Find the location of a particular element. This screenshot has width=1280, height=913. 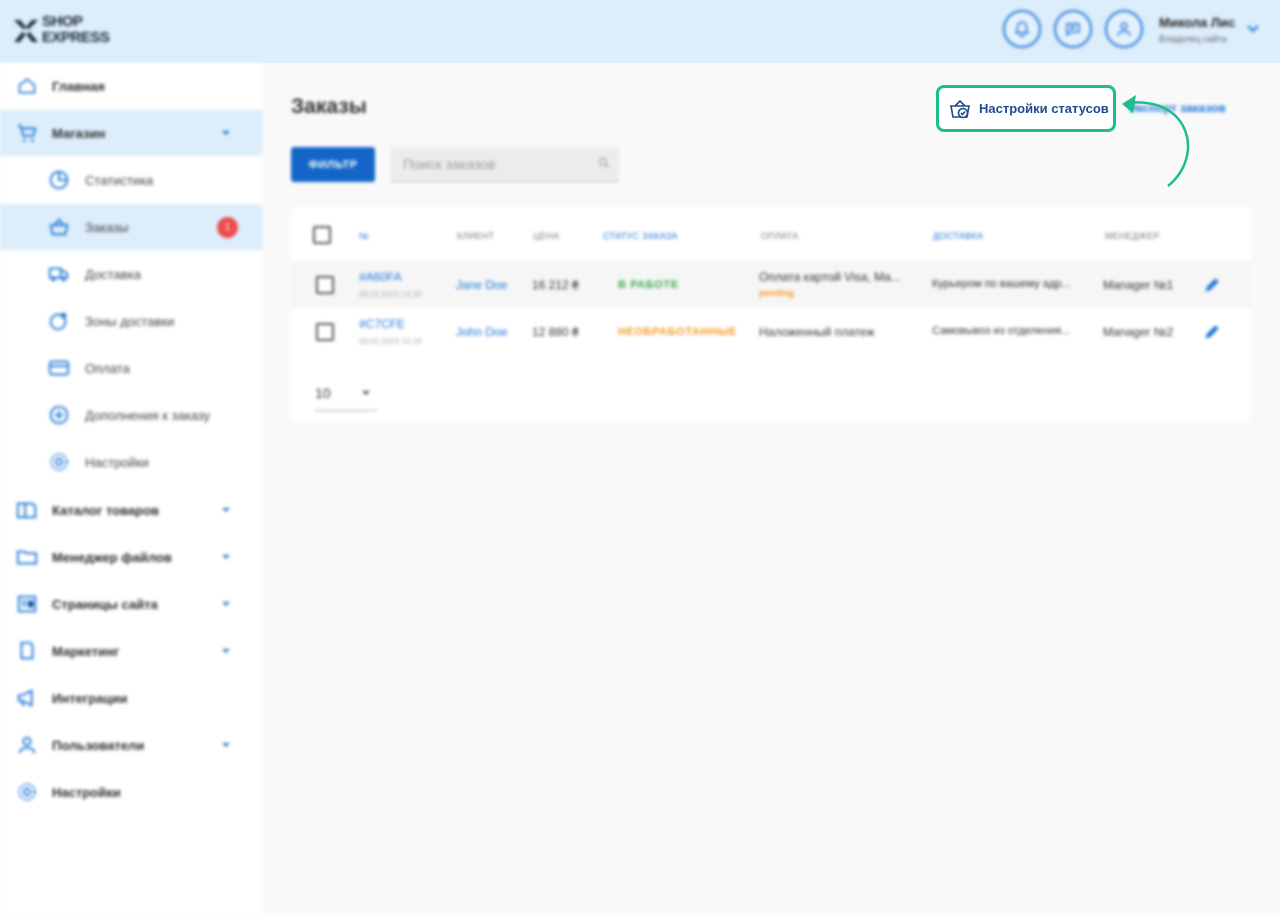

column-header-delivery: Доставка is located at coordinates (958, 236).